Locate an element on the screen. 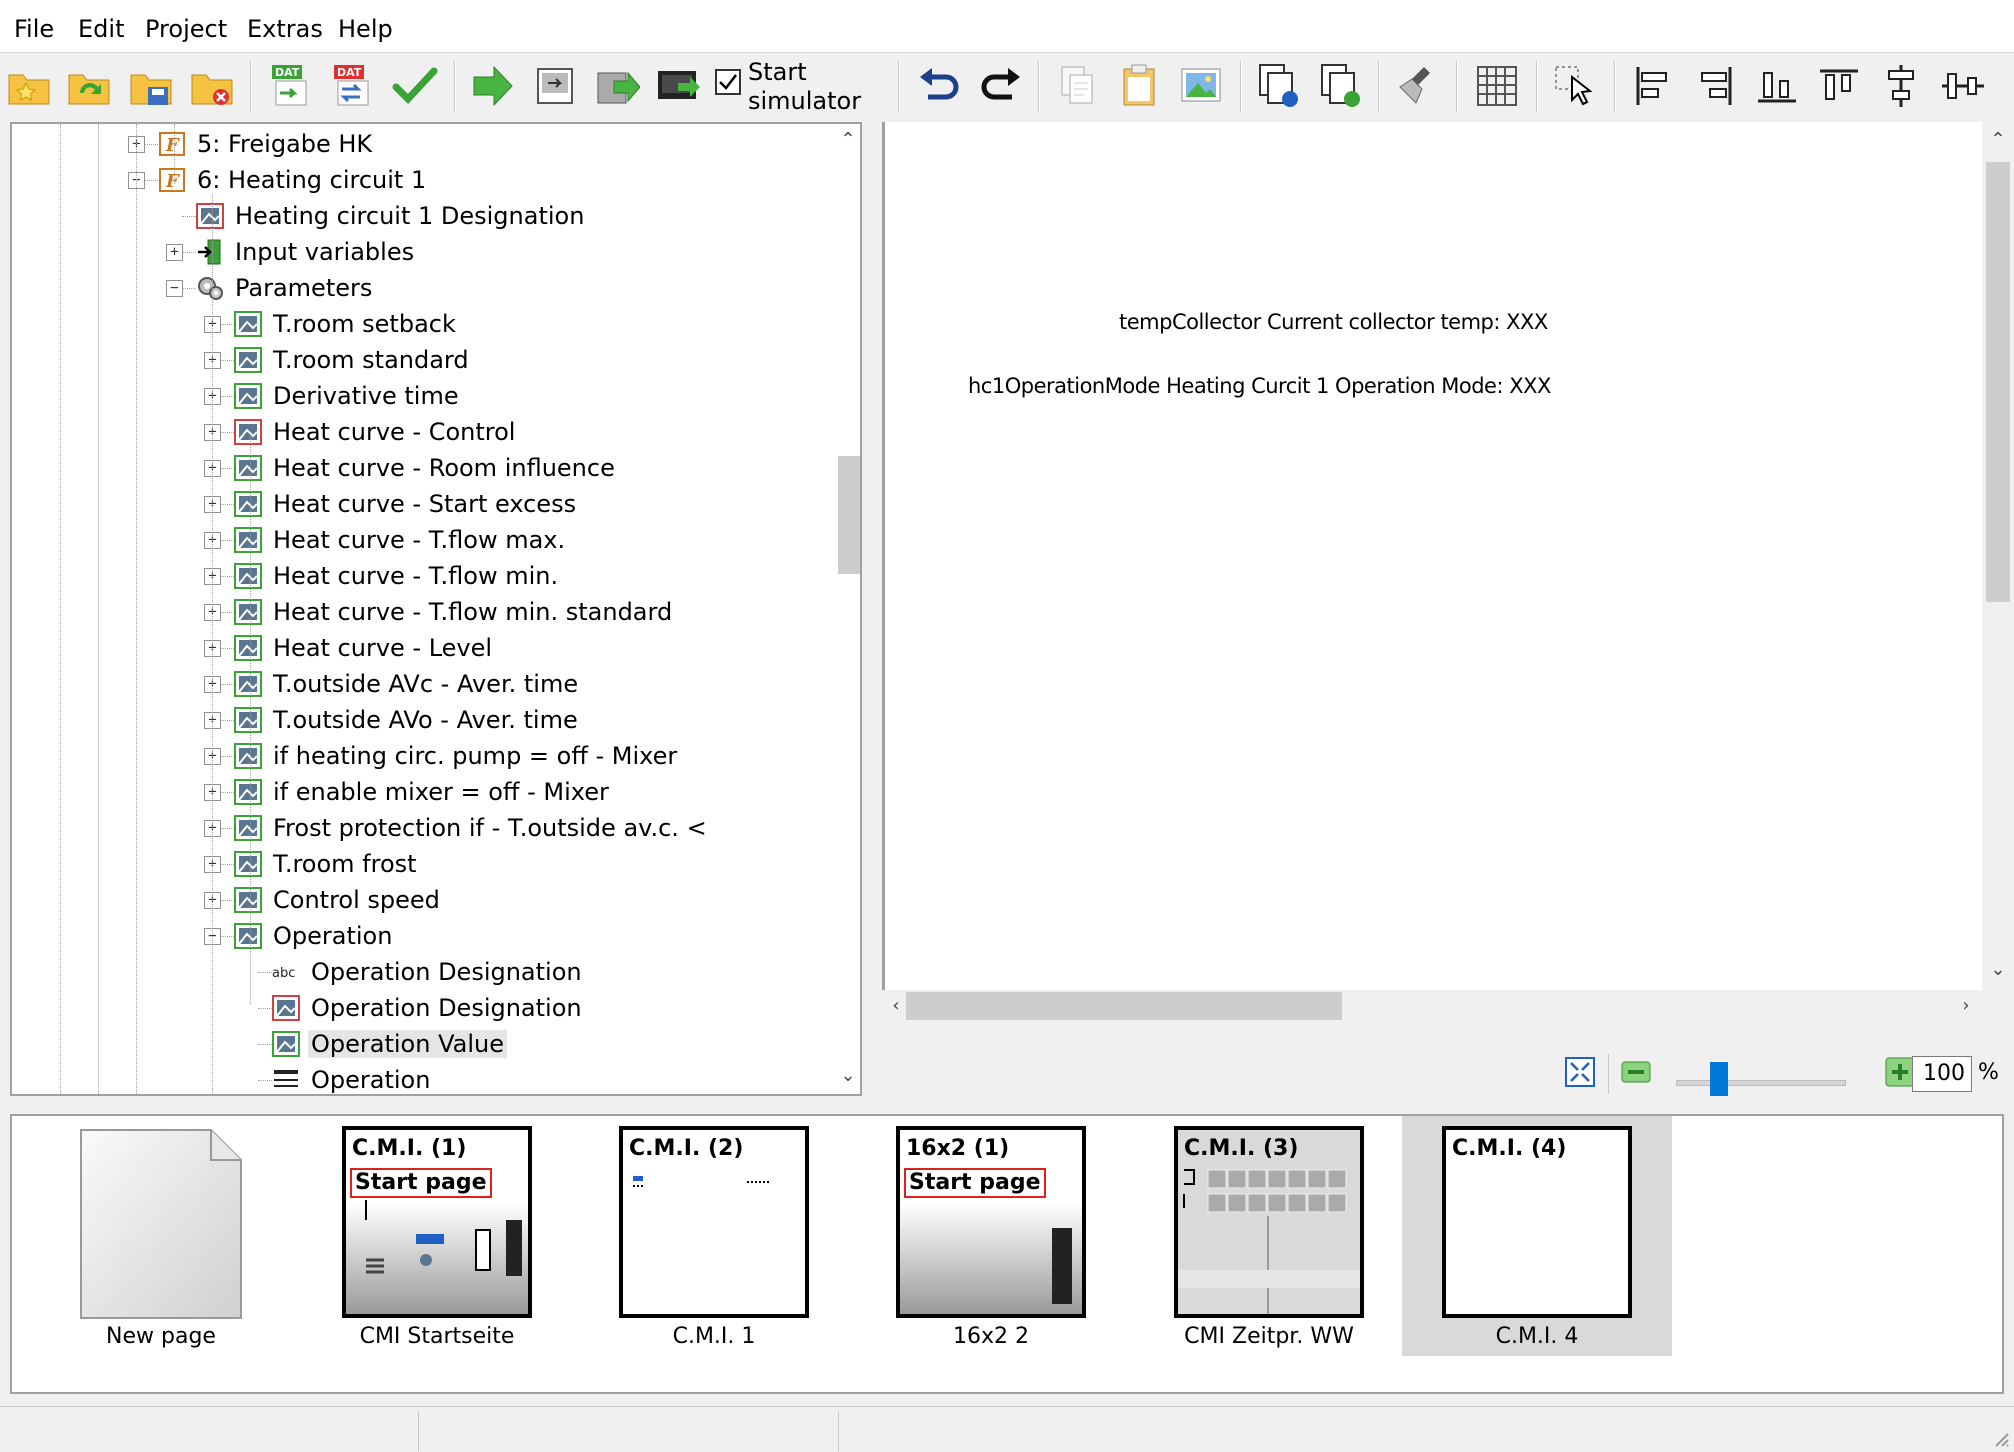  paste-icon is located at coordinates (1139, 86).